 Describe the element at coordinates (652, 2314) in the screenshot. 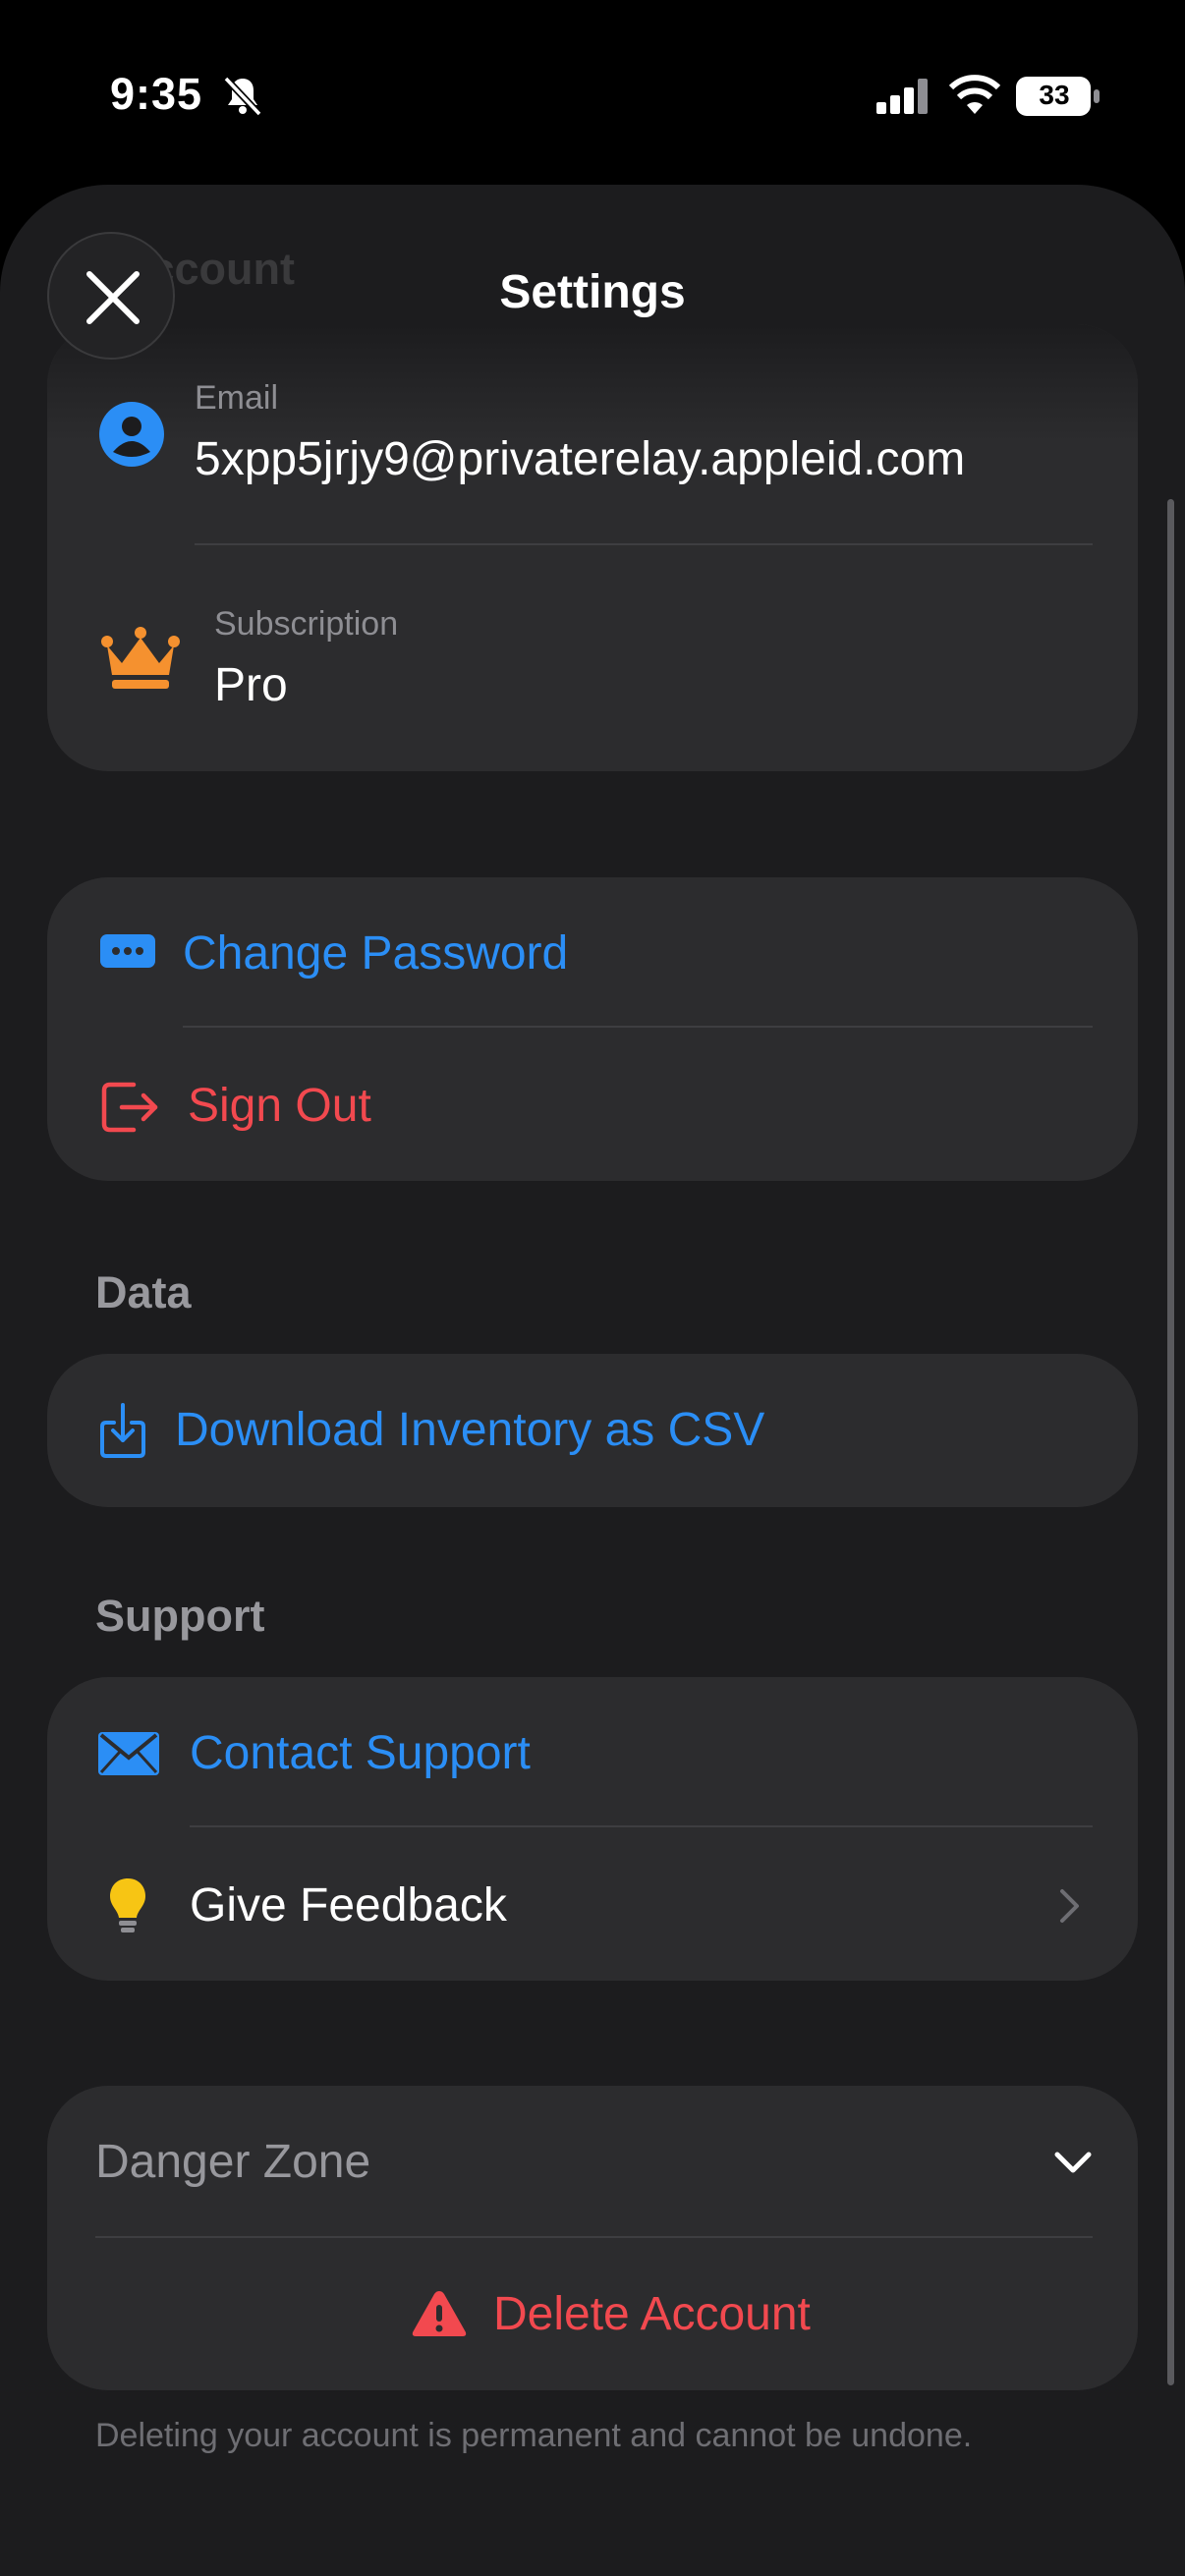

I see `delete-account-label: Delete Account` at that location.